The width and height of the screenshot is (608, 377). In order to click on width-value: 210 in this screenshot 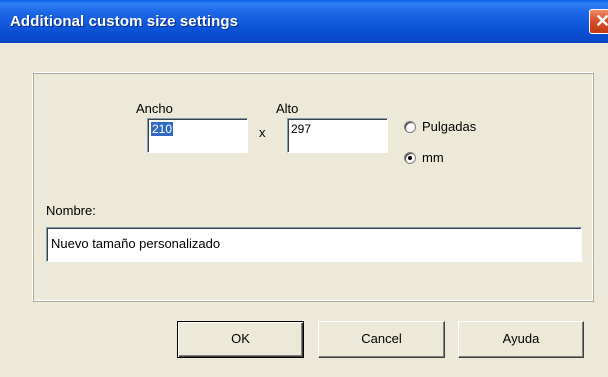, I will do `click(162, 129)`.